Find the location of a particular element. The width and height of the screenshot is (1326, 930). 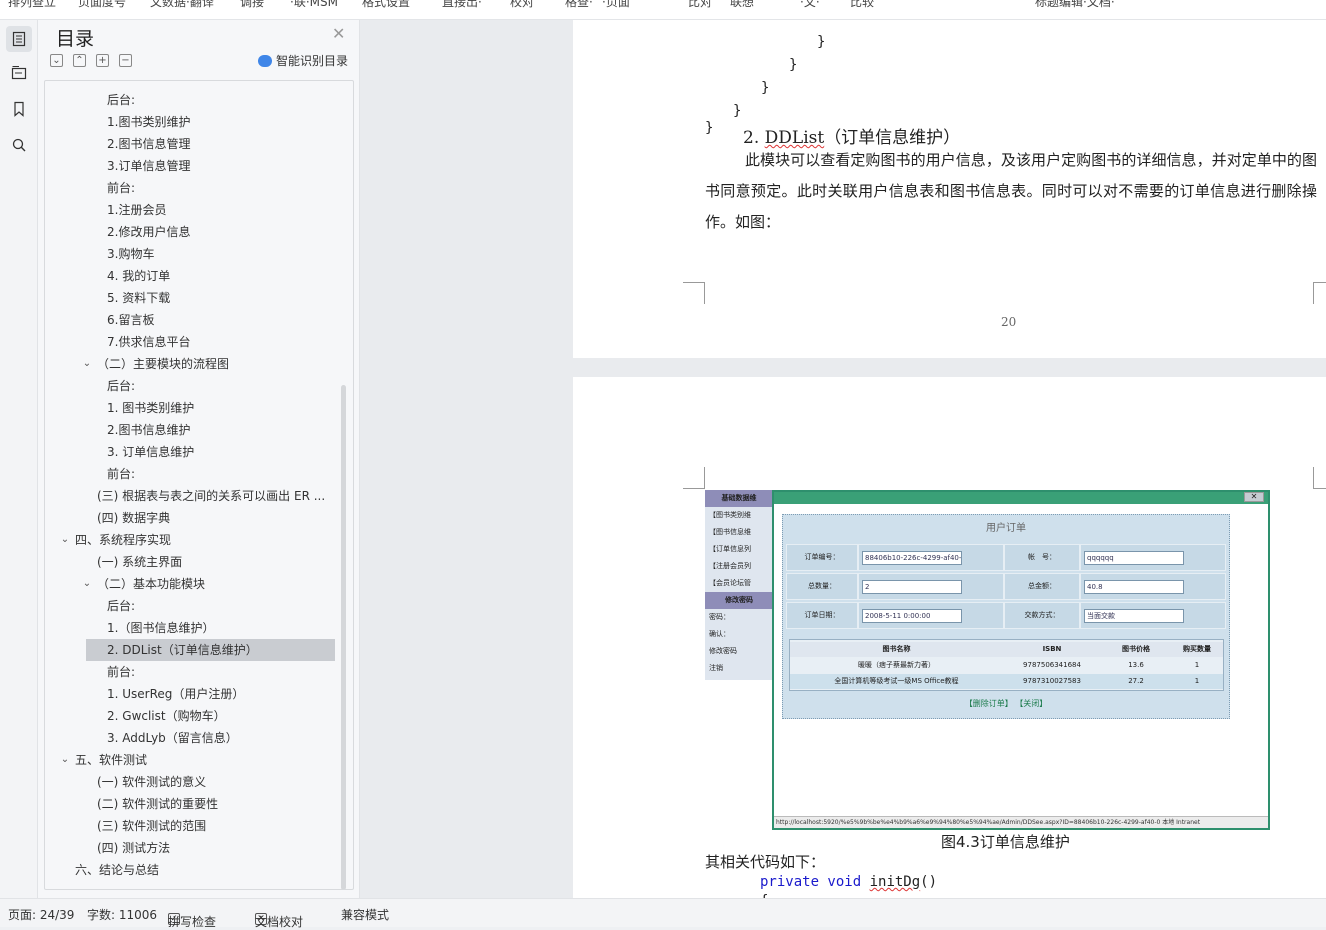

toc-icon is located at coordinates (19, 39).